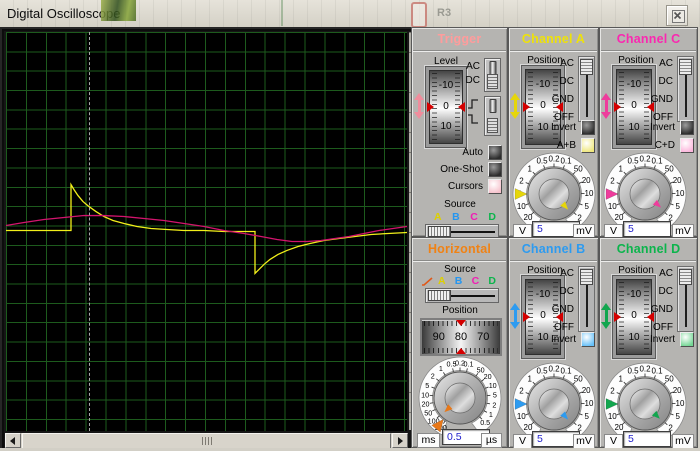 Image resolution: width=700 pixels, height=451 pixels. Describe the element at coordinates (492, 116) in the screenshot. I see `trigger-edge-switch` at that location.